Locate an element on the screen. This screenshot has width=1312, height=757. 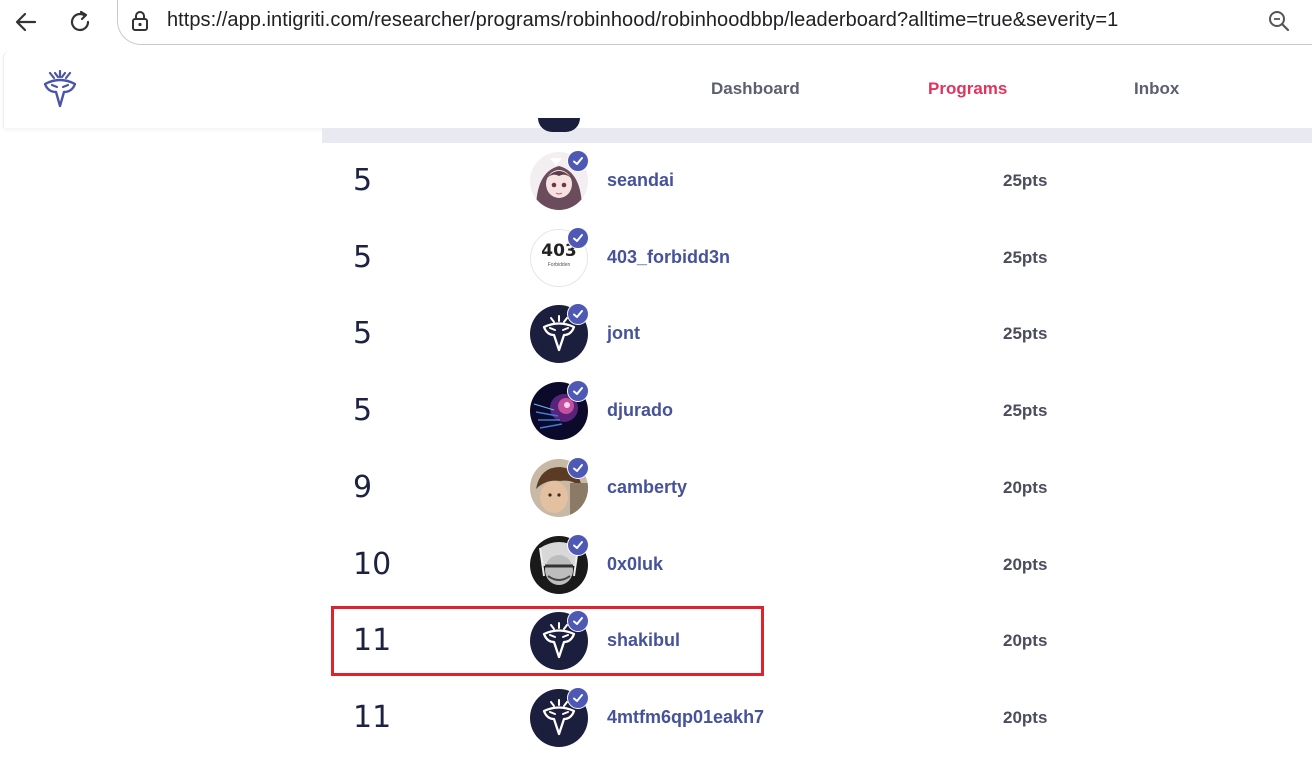
leaderboard-row: 5 403 Forbidden 403_forbidd3n 25pts is located at coordinates (817, 258).